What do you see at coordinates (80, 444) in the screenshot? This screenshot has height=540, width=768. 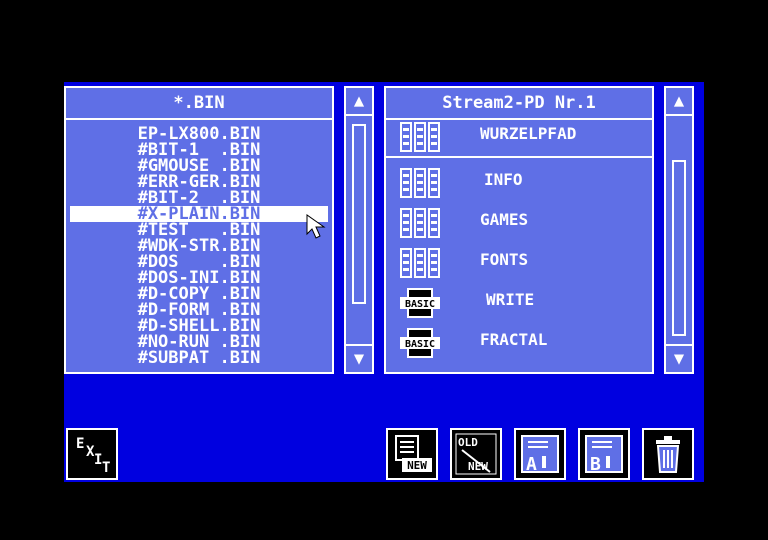 I see `svg-text: E` at bounding box center [80, 444].